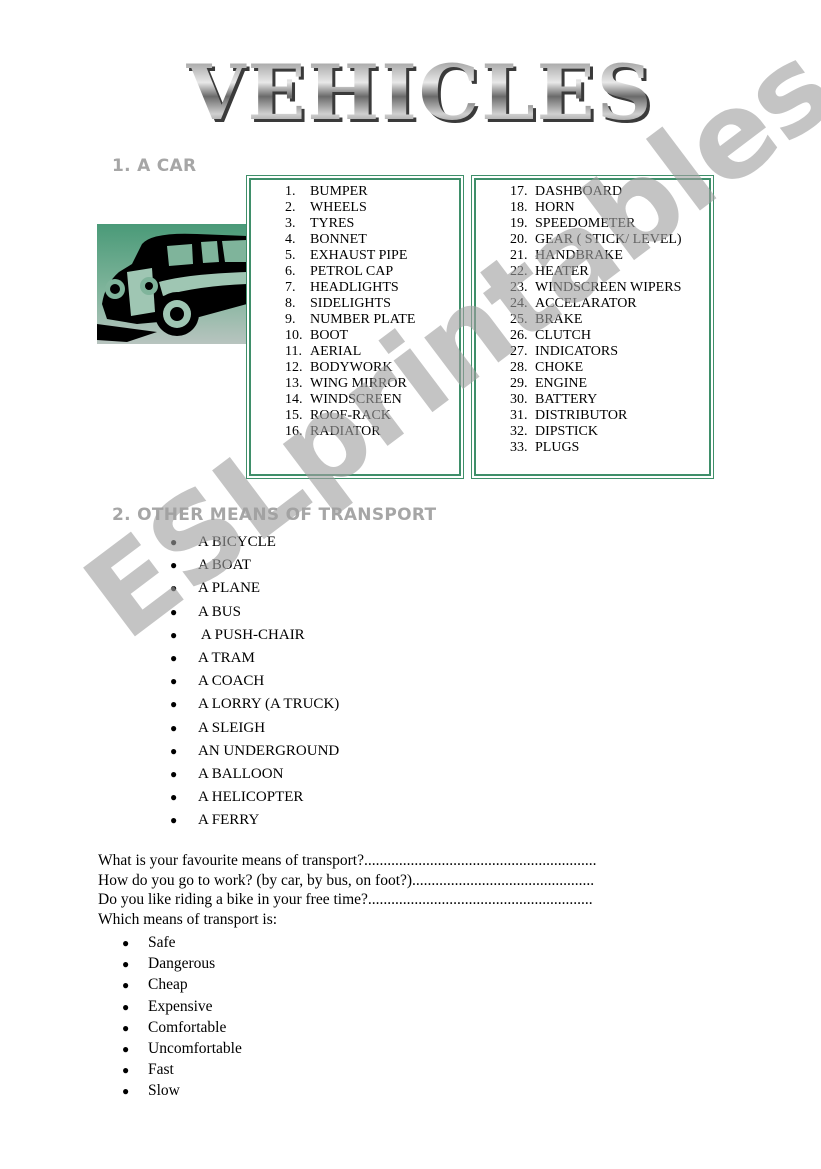 The height and width of the screenshot is (1169, 821). Describe the element at coordinates (609, 400) in the screenshot. I see `car-part-item: 30. BATTERY` at that location.